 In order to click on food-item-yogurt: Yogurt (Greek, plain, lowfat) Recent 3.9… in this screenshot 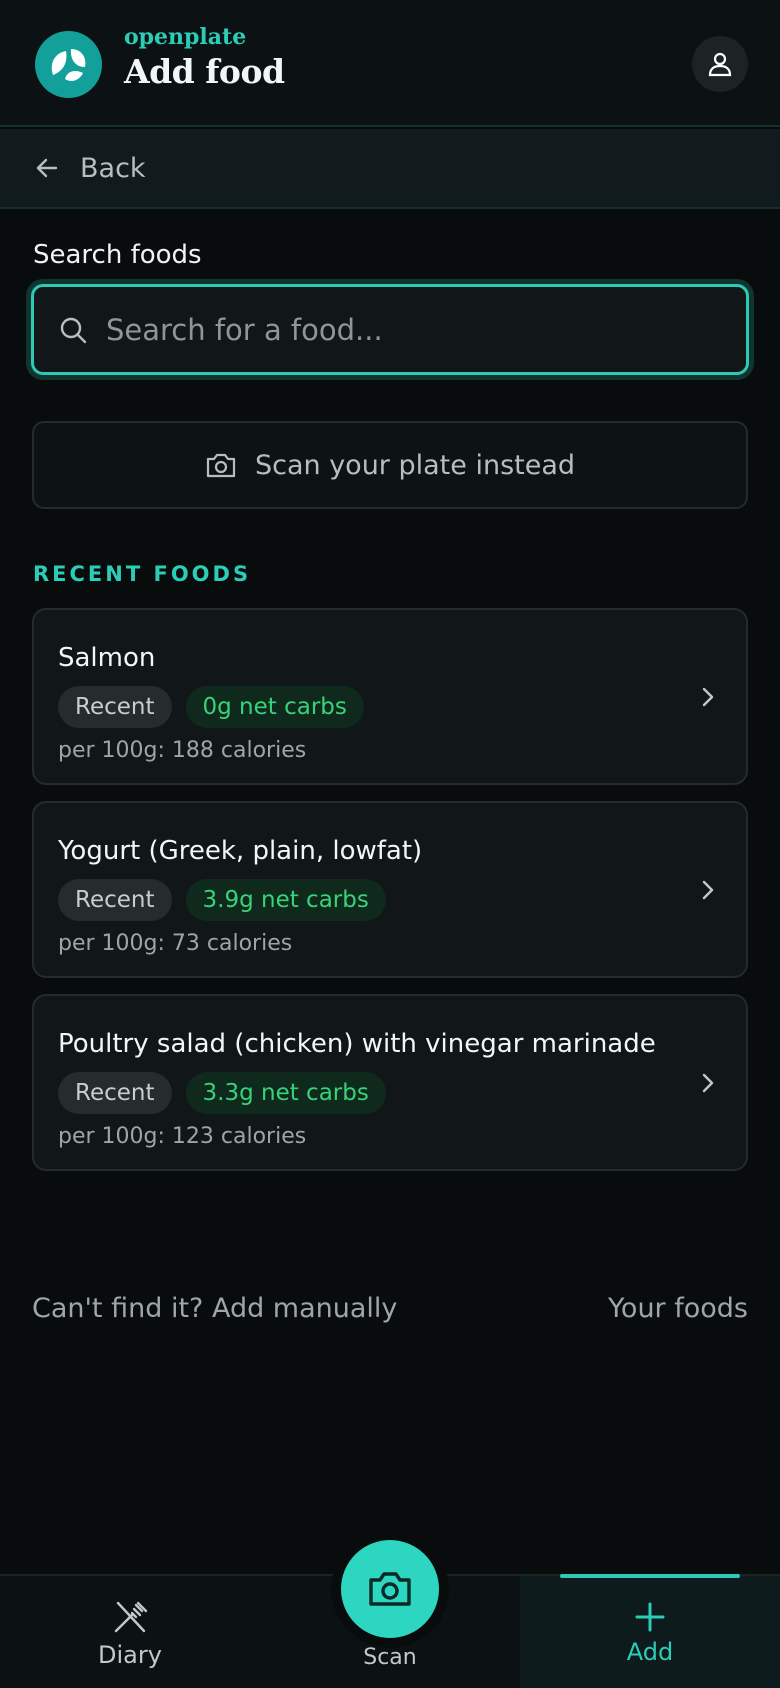, I will do `click(390, 889)`.